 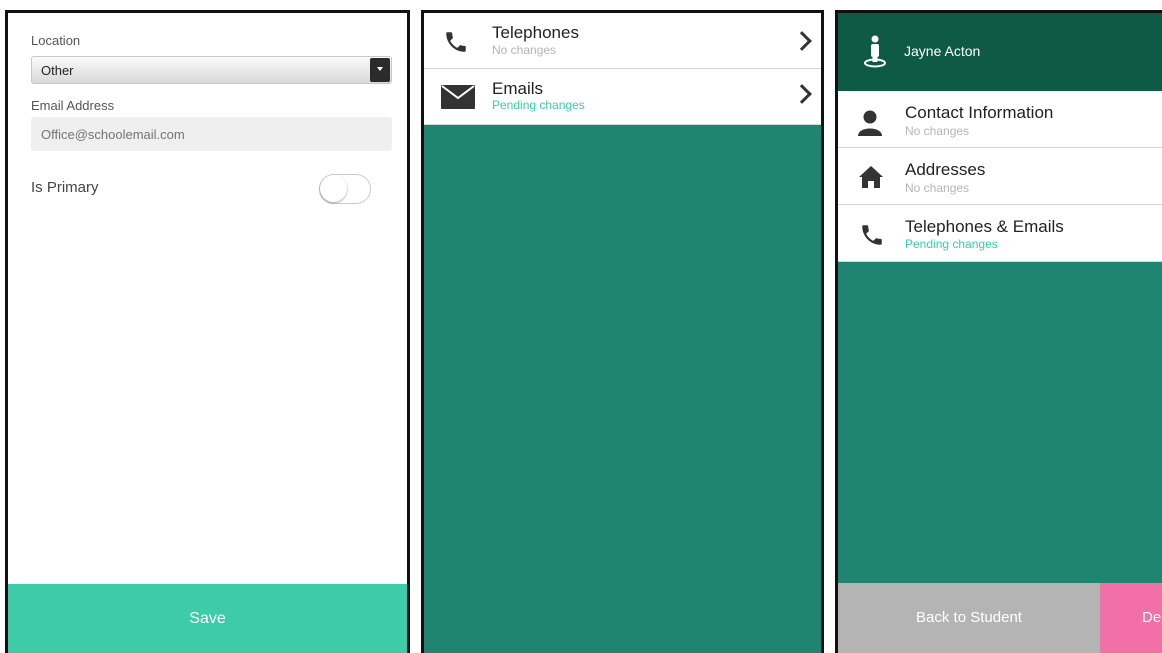 What do you see at coordinates (57, 70) in the screenshot?
I see `location-selected-value: Other` at bounding box center [57, 70].